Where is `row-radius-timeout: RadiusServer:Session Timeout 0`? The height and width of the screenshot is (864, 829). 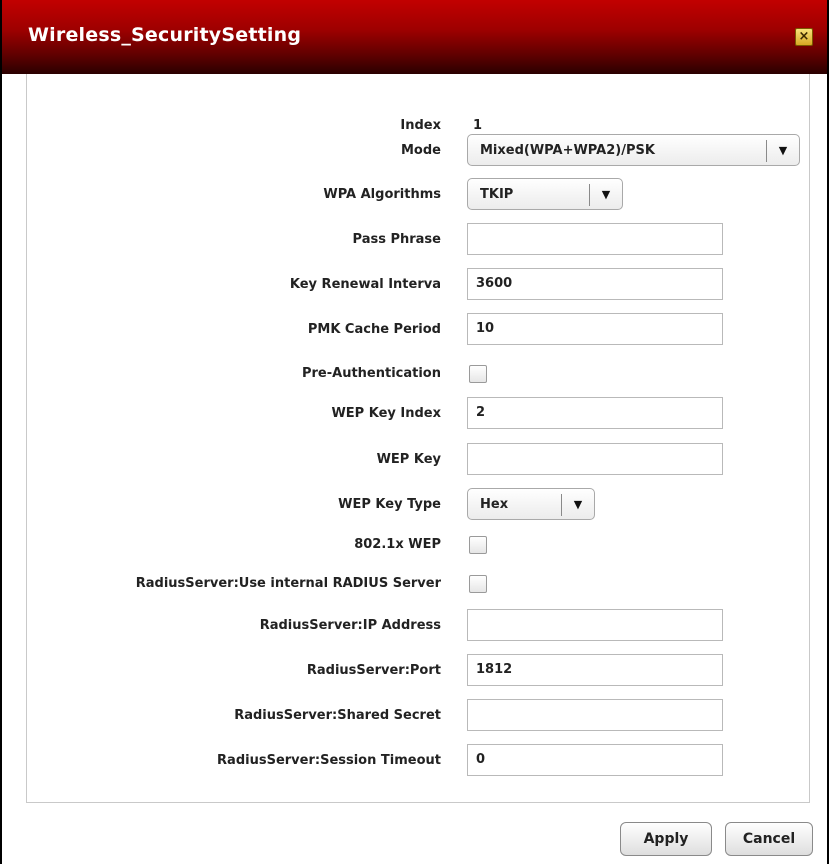
row-radius-timeout: RadiusServer:Session Timeout 0 is located at coordinates (419, 761).